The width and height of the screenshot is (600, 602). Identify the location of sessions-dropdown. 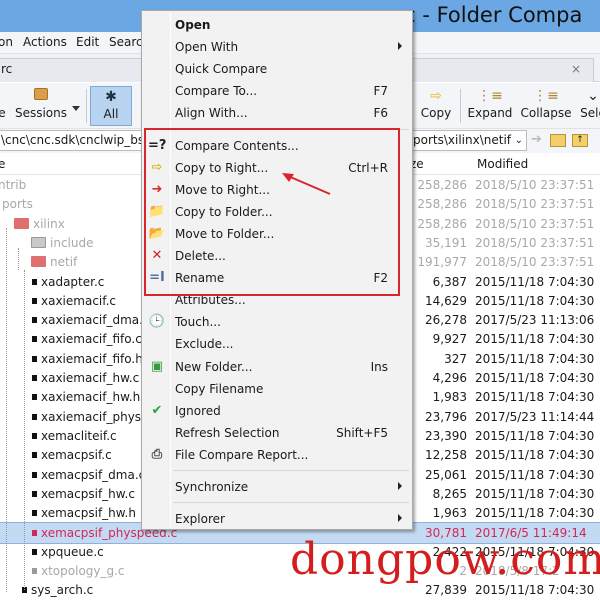
(76, 106).